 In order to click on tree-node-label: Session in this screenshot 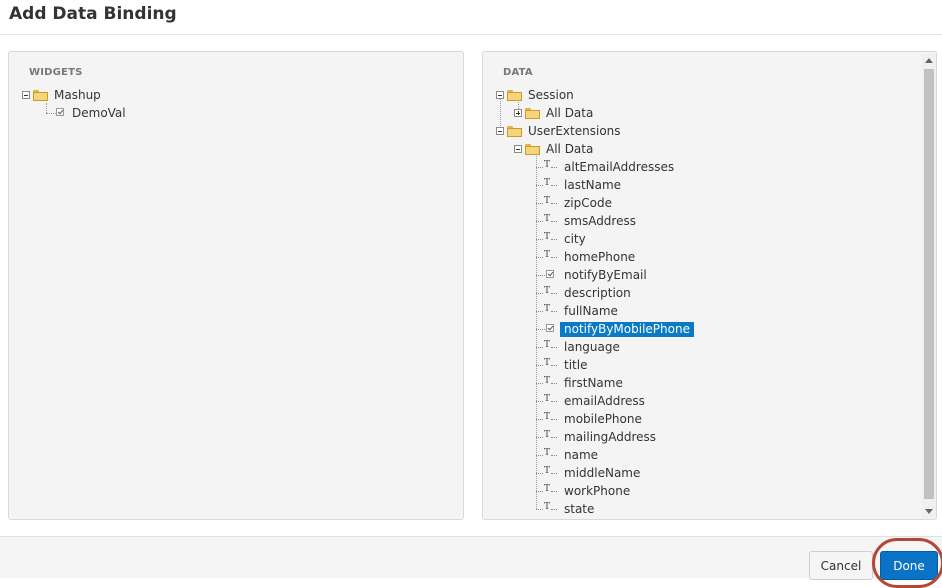, I will do `click(551, 95)`.